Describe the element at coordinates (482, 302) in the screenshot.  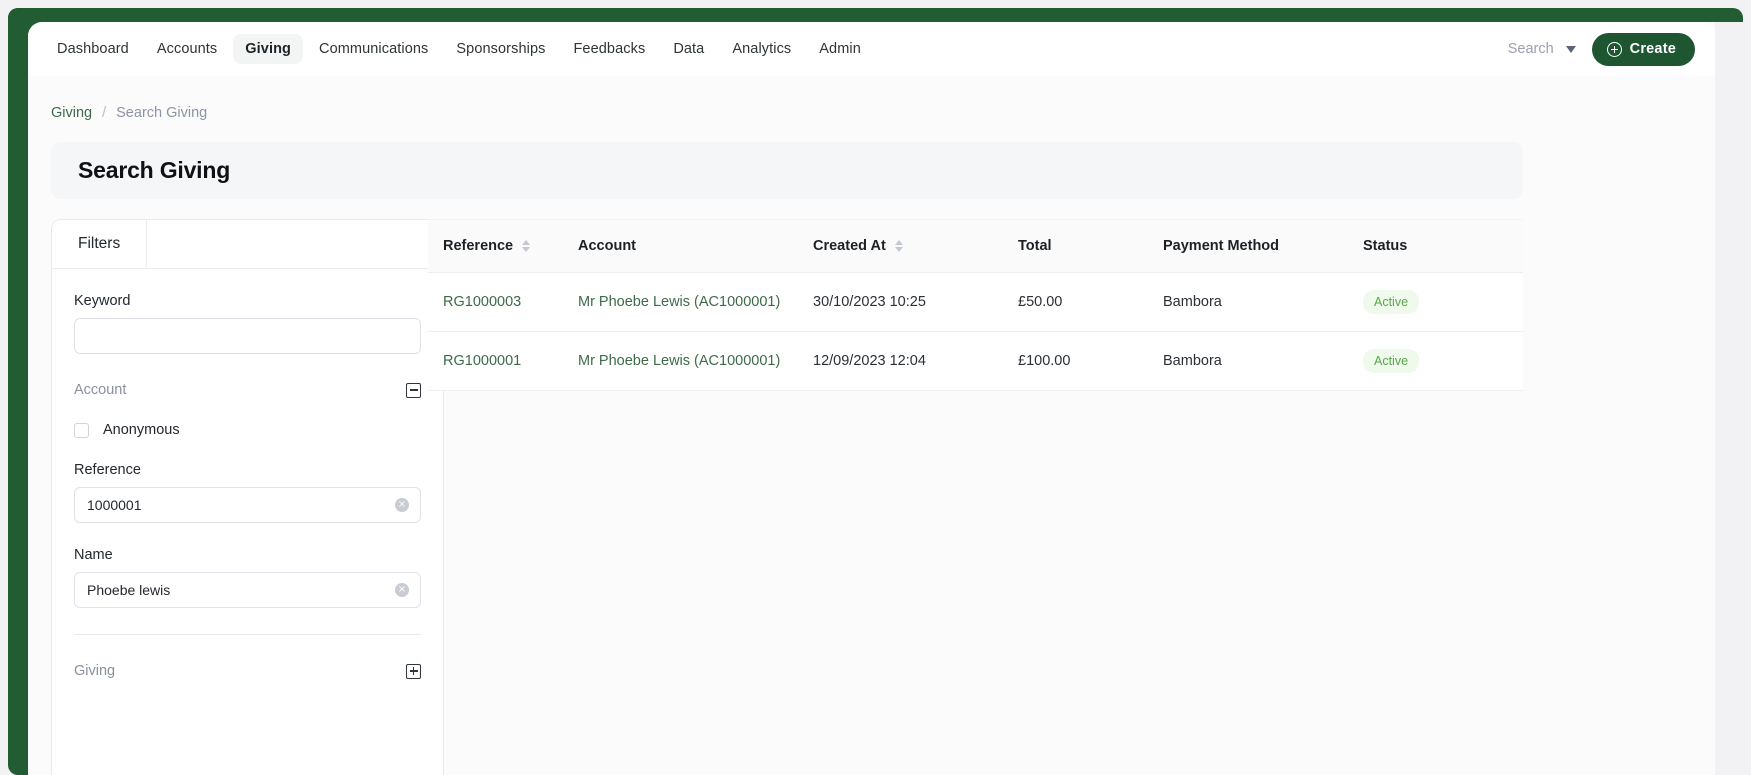
I see `reference-link: RG1000003` at that location.